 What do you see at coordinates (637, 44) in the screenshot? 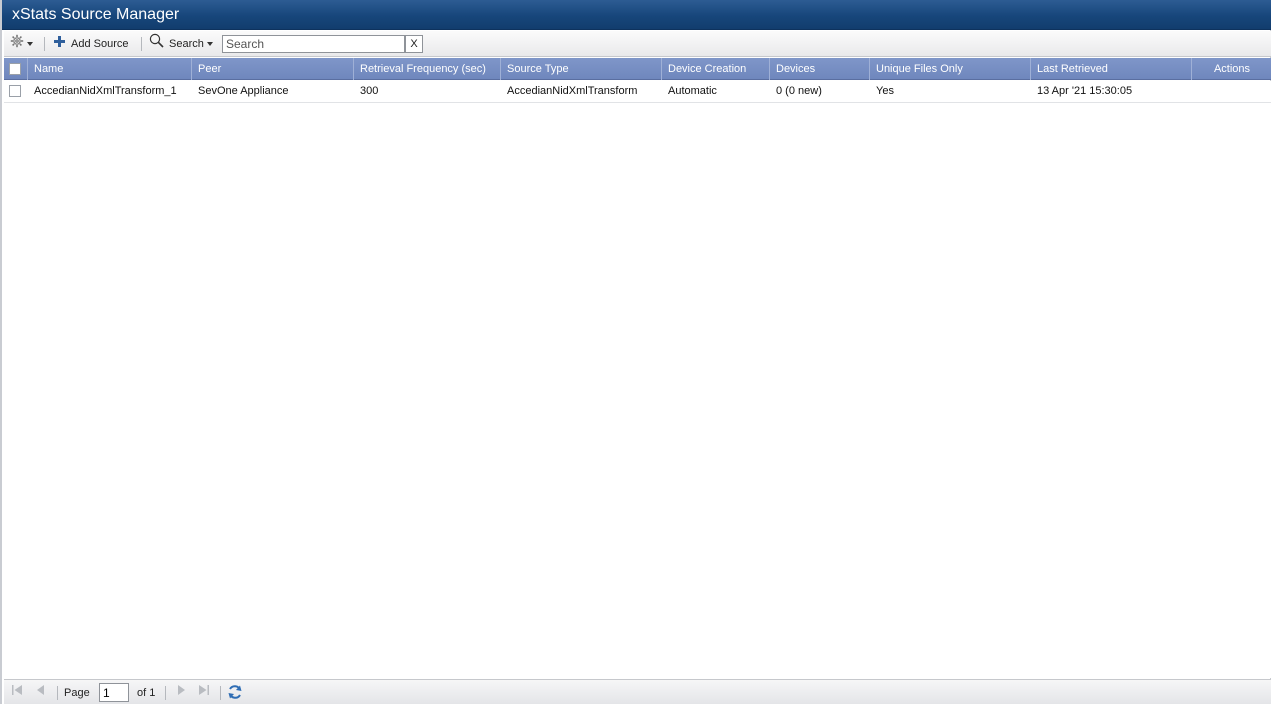
I see `toolbar: Add Source Search X` at bounding box center [637, 44].